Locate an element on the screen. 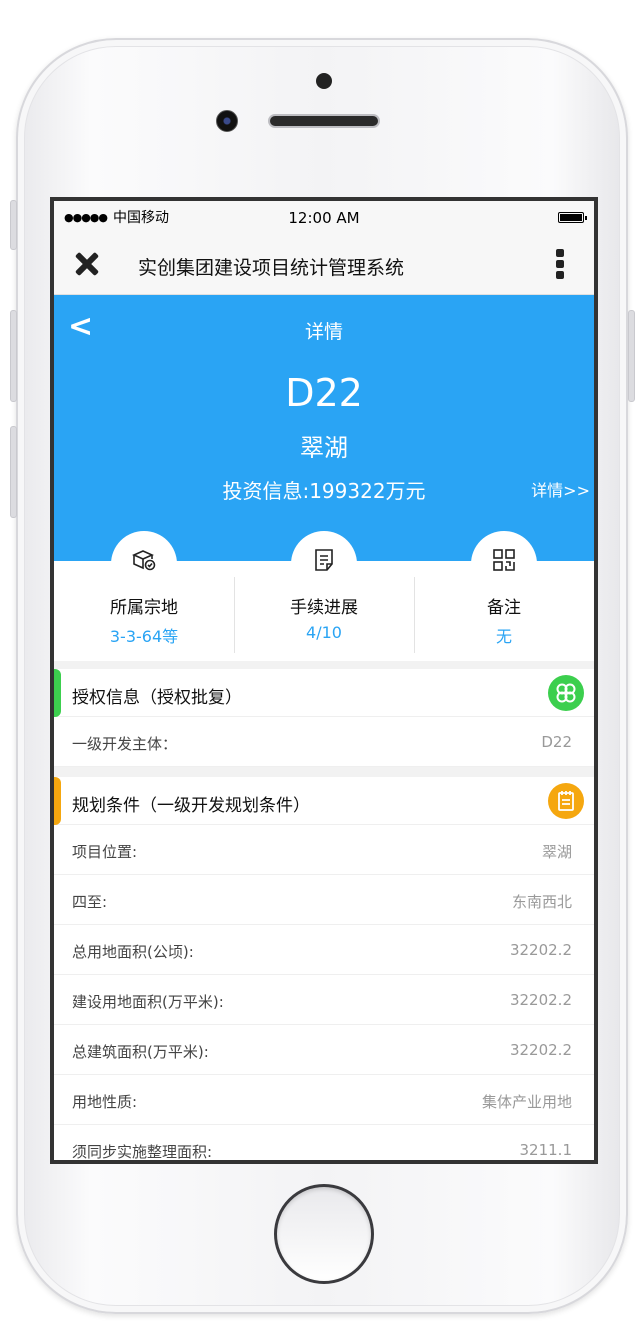 Image resolution: width=644 pixels, height=1330 pixels. stat-procedure-progress: 手续进展 4/10 is located at coordinates (324, 596).